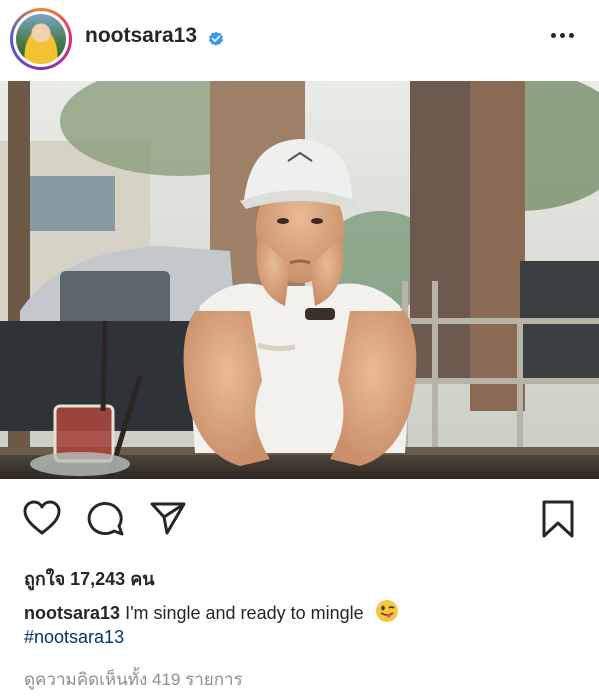 This screenshot has width=599, height=696. What do you see at coordinates (141, 36) in the screenshot?
I see `username-link: nootsara13` at bounding box center [141, 36].